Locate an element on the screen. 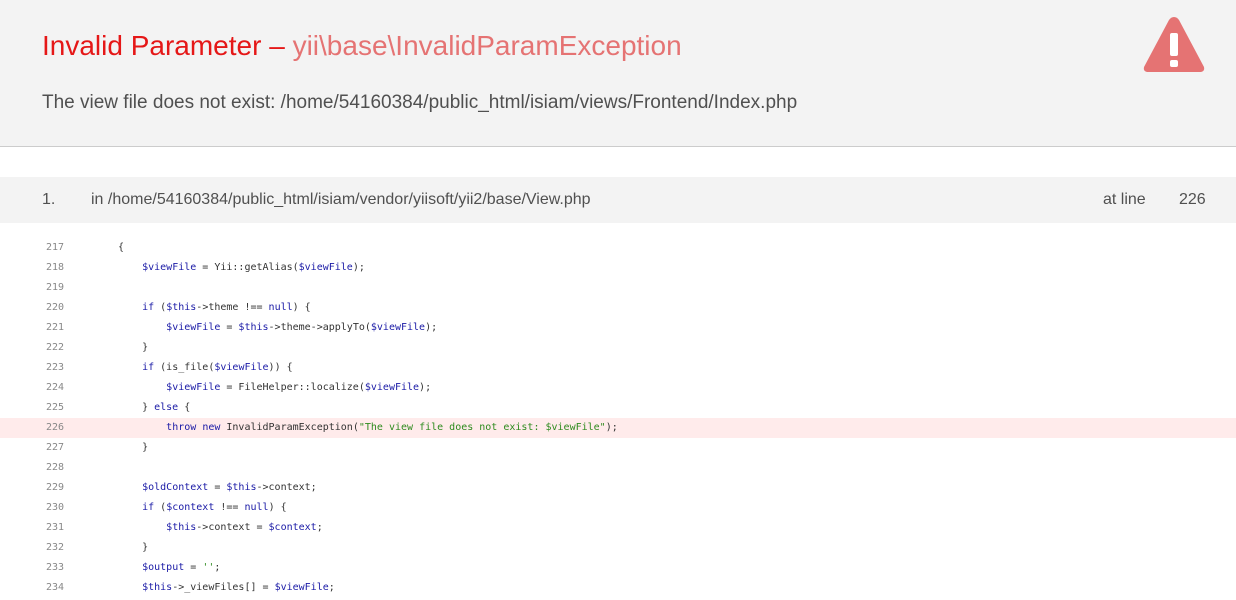 Image resolution: width=1236 pixels, height=600 pixels. code-line: 230 if ($context !== null) { is located at coordinates (618, 508).